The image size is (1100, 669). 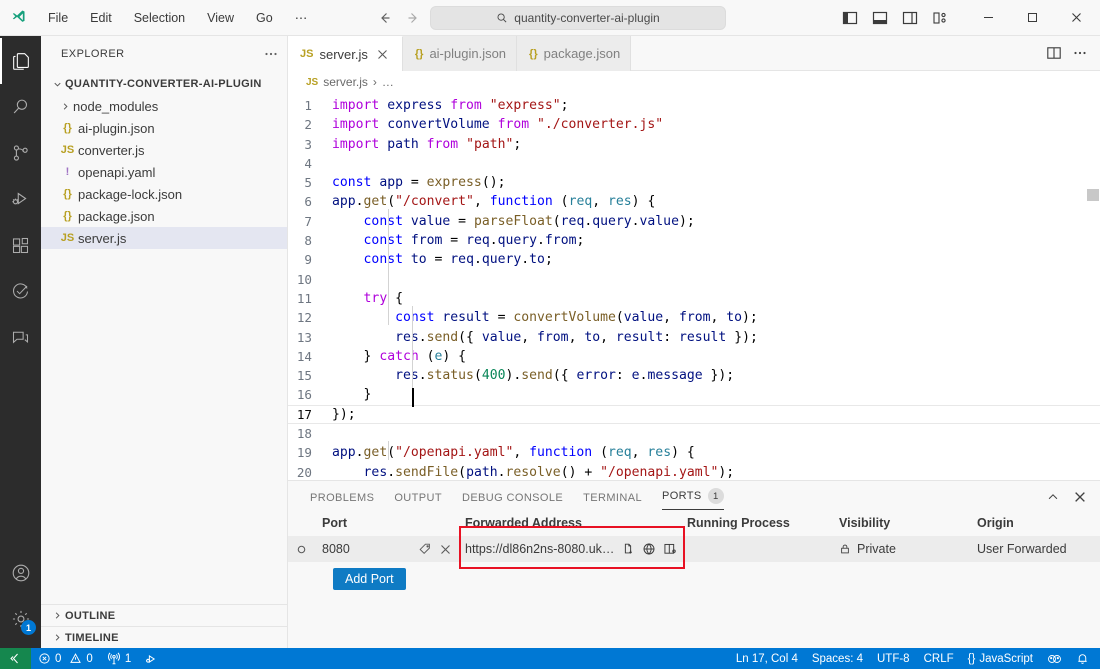 I want to click on preview-in-editor-icon, so click(x=670, y=549).